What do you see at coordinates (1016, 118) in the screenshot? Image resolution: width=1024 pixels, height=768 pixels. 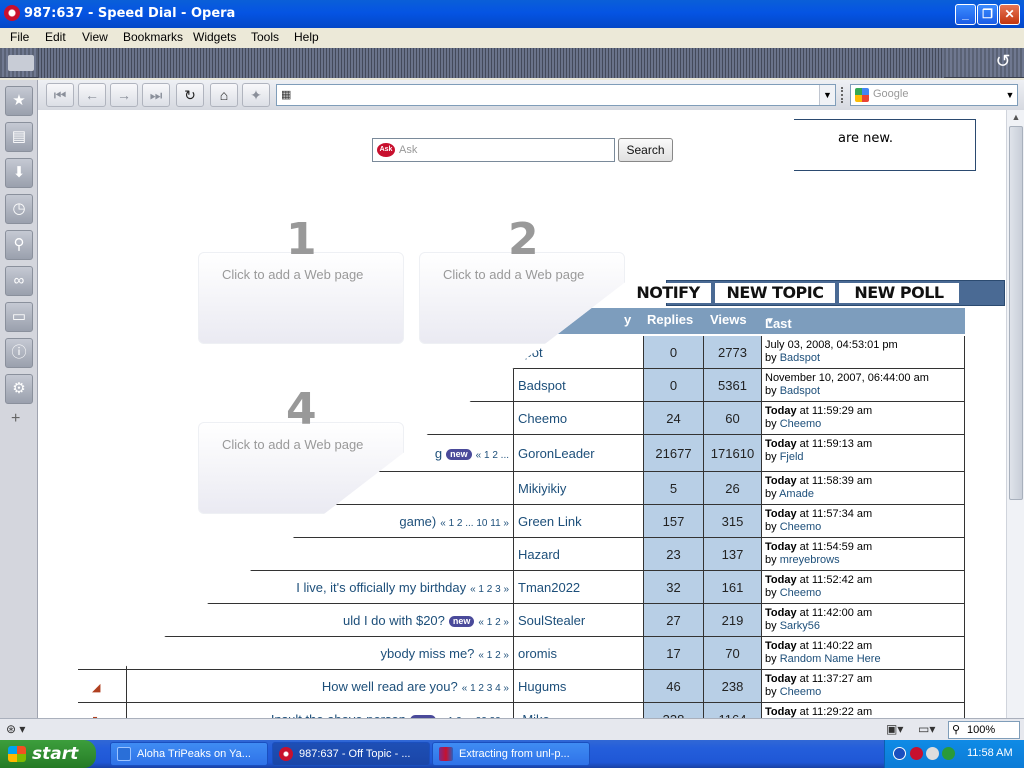 I see `scroll-up-icon: ▲` at bounding box center [1016, 118].